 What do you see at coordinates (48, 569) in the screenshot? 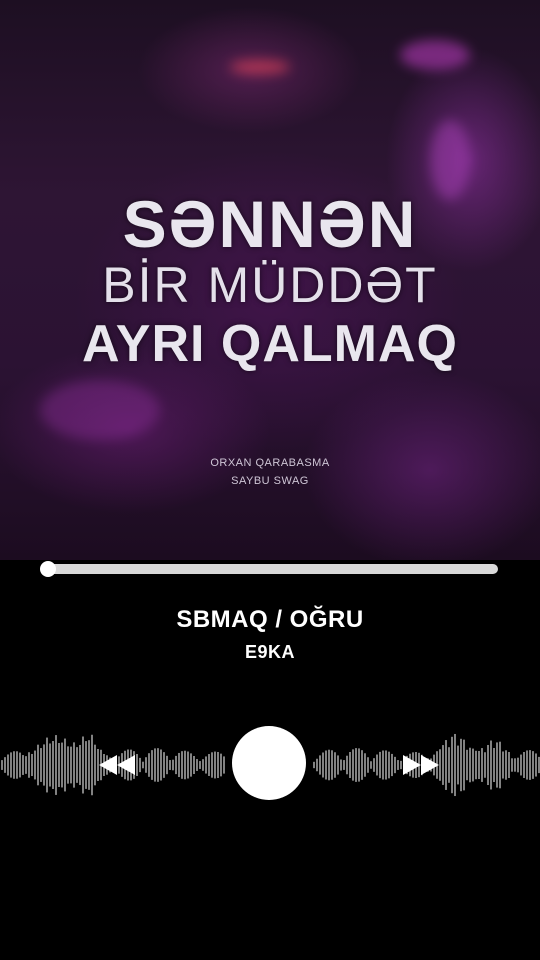
I see `progress-handle` at bounding box center [48, 569].